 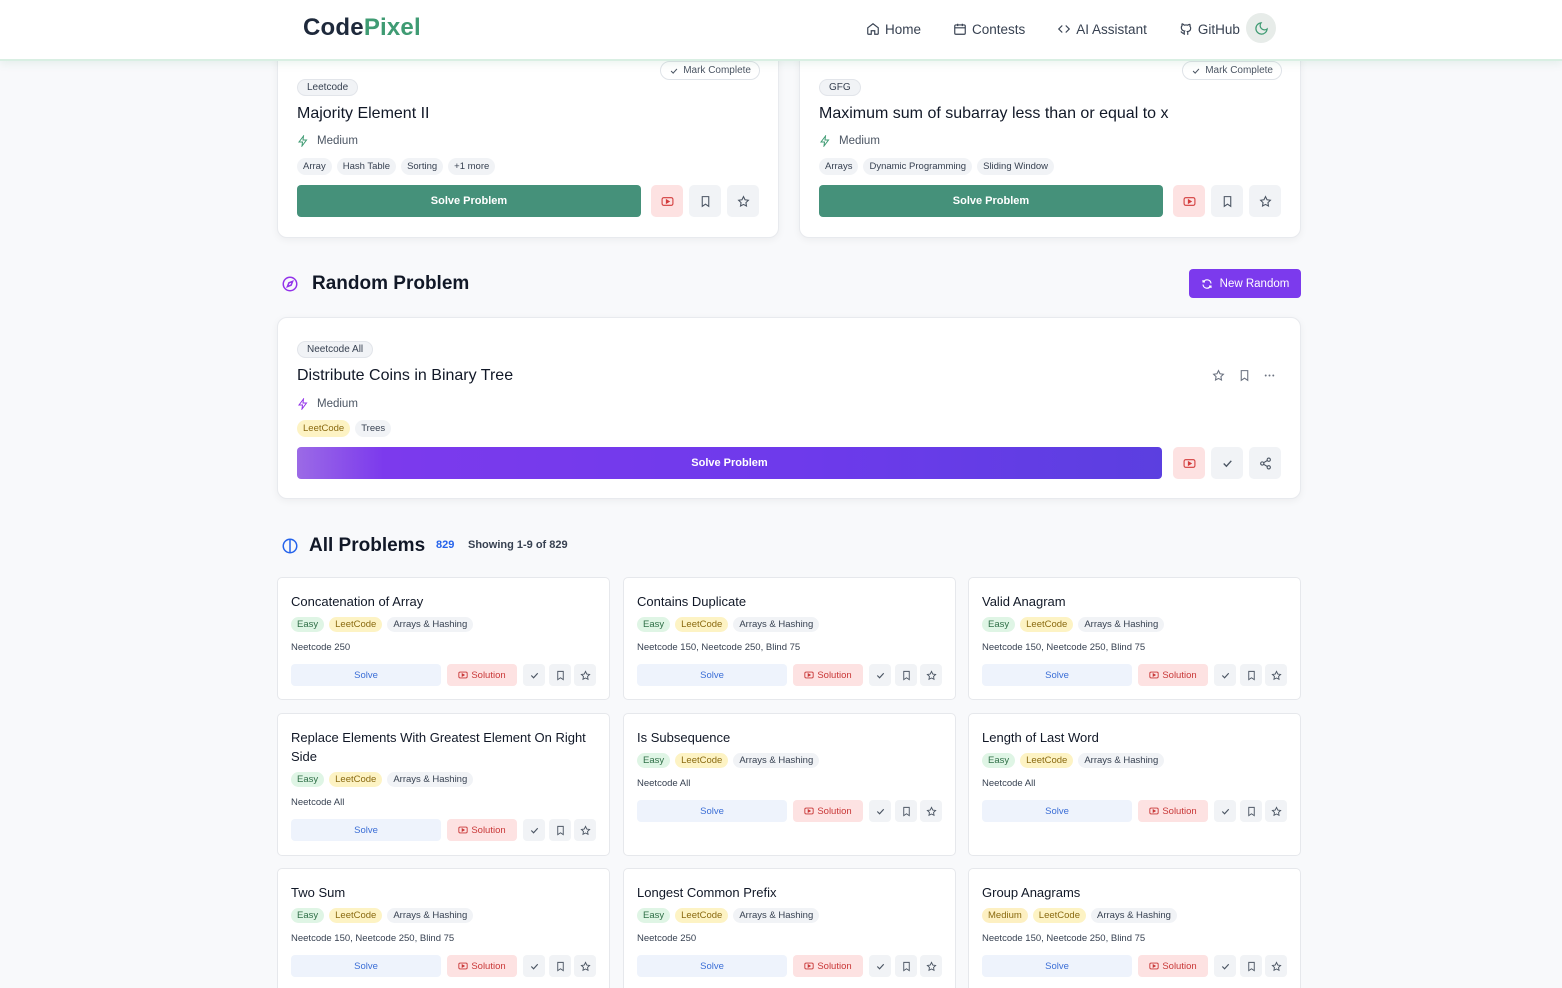 What do you see at coordinates (1265, 463) in the screenshot?
I see `share-button` at bounding box center [1265, 463].